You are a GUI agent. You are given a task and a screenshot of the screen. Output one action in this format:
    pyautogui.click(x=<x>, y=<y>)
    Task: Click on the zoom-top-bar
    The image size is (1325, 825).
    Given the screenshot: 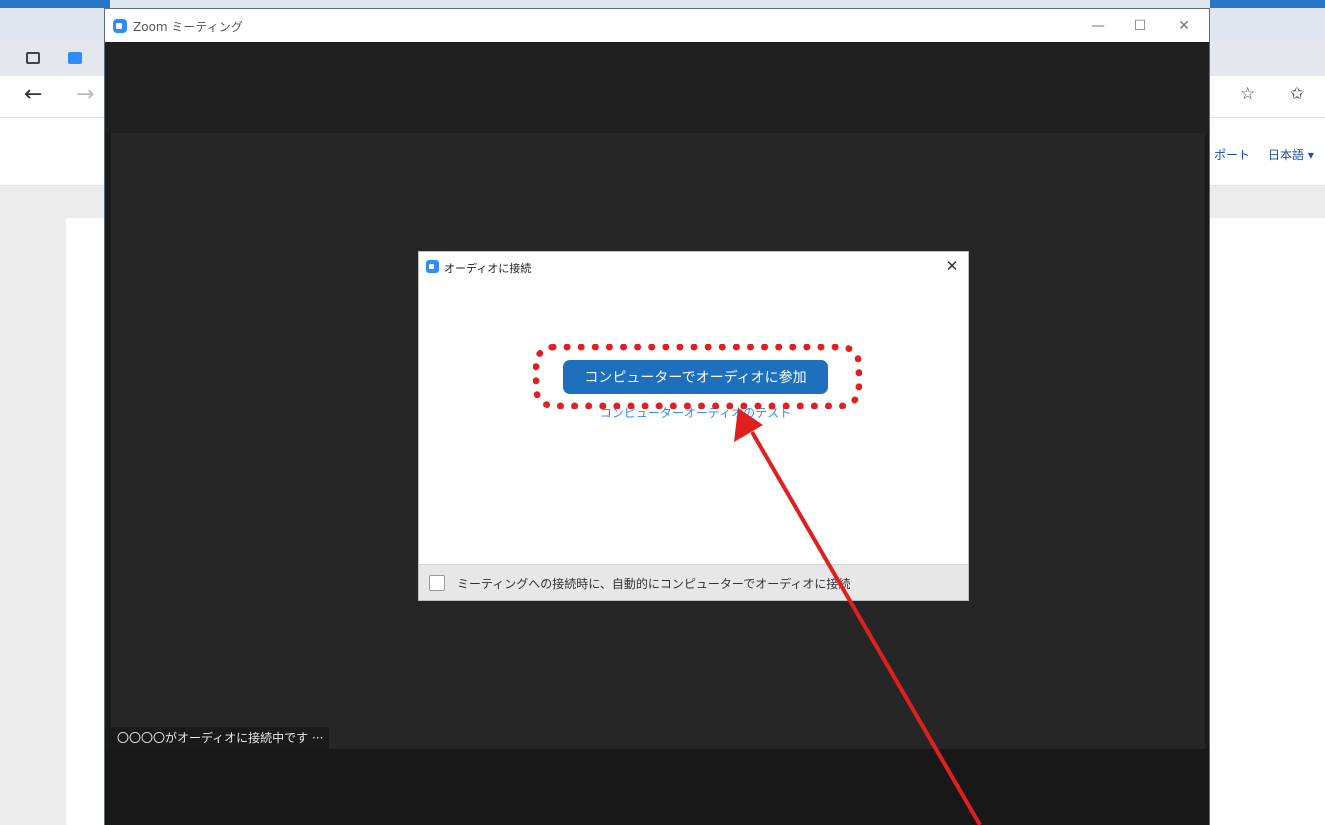 What is the action you would take?
    pyautogui.click(x=657, y=87)
    